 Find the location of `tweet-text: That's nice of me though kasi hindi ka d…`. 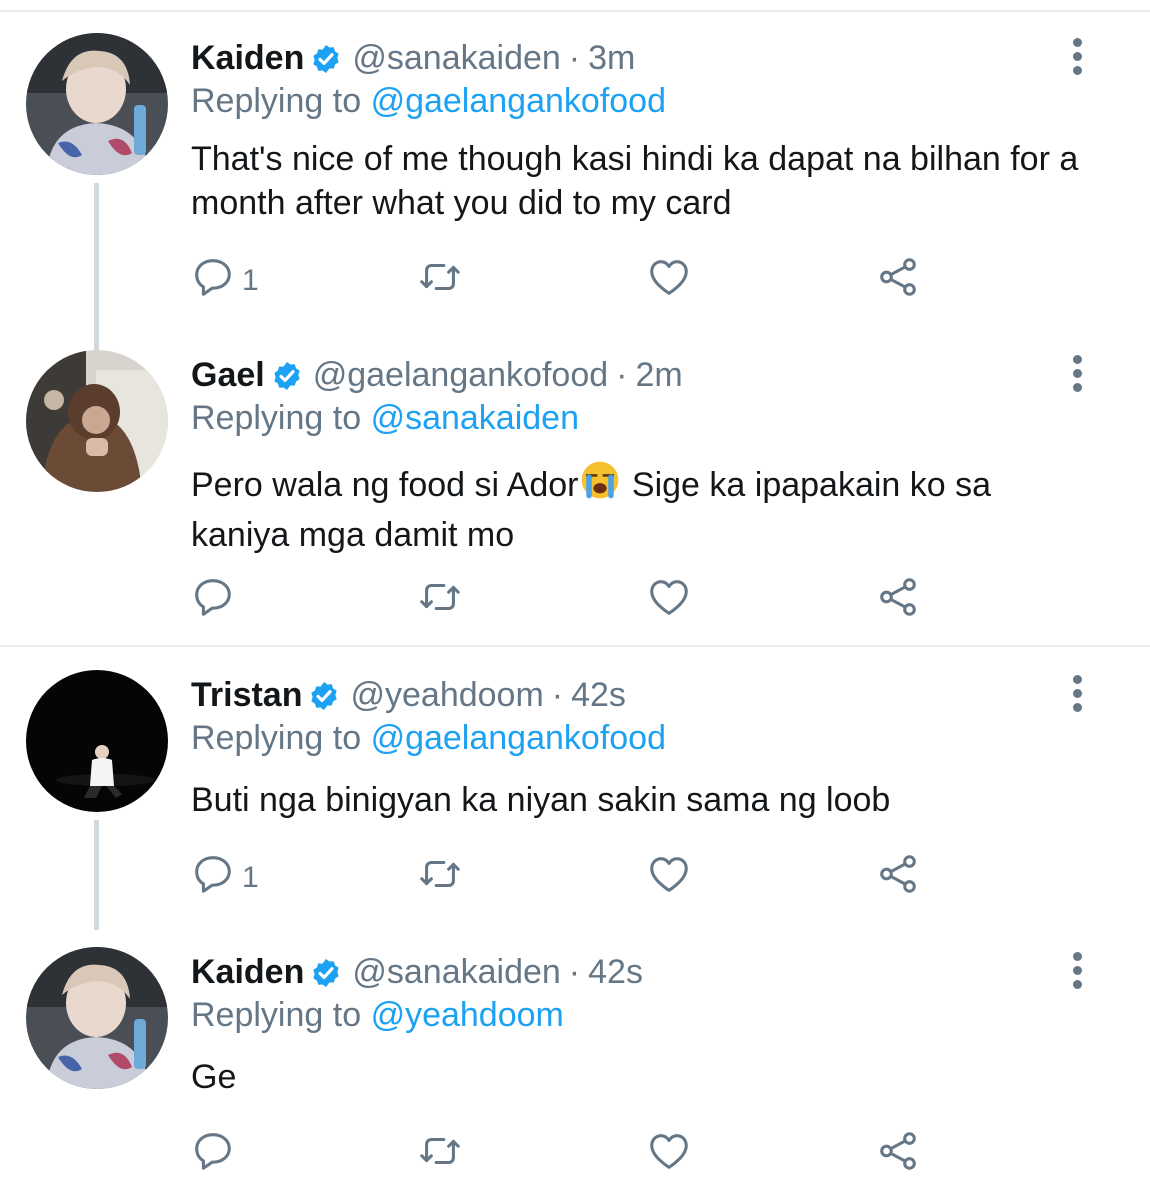

tweet-text: That's nice of me though kasi hindi ka d… is located at coordinates (641, 181).